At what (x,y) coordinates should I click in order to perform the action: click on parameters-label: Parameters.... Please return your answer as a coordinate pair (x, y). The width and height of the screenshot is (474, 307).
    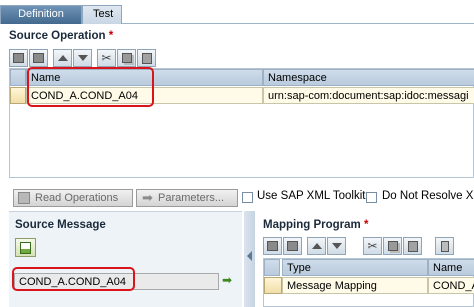
    Looking at the image, I should click on (191, 198).